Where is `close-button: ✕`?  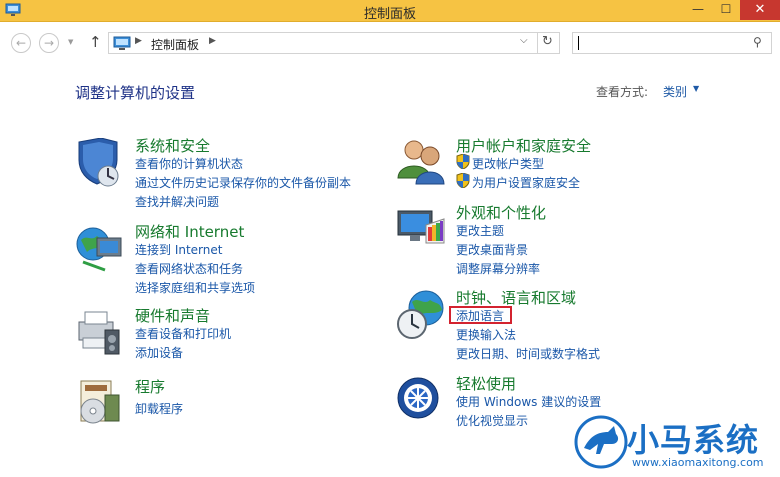
close-button: ✕ is located at coordinates (760, 10).